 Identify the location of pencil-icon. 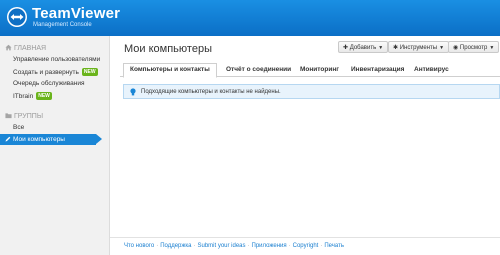
(8, 139).